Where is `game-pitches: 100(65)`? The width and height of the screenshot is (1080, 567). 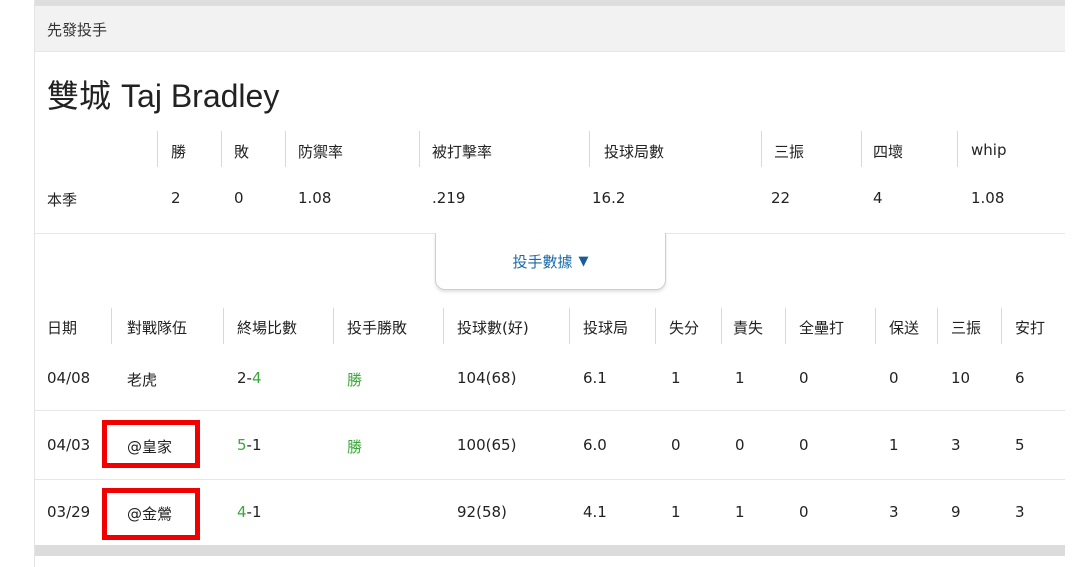
game-pitches: 100(65) is located at coordinates (487, 445).